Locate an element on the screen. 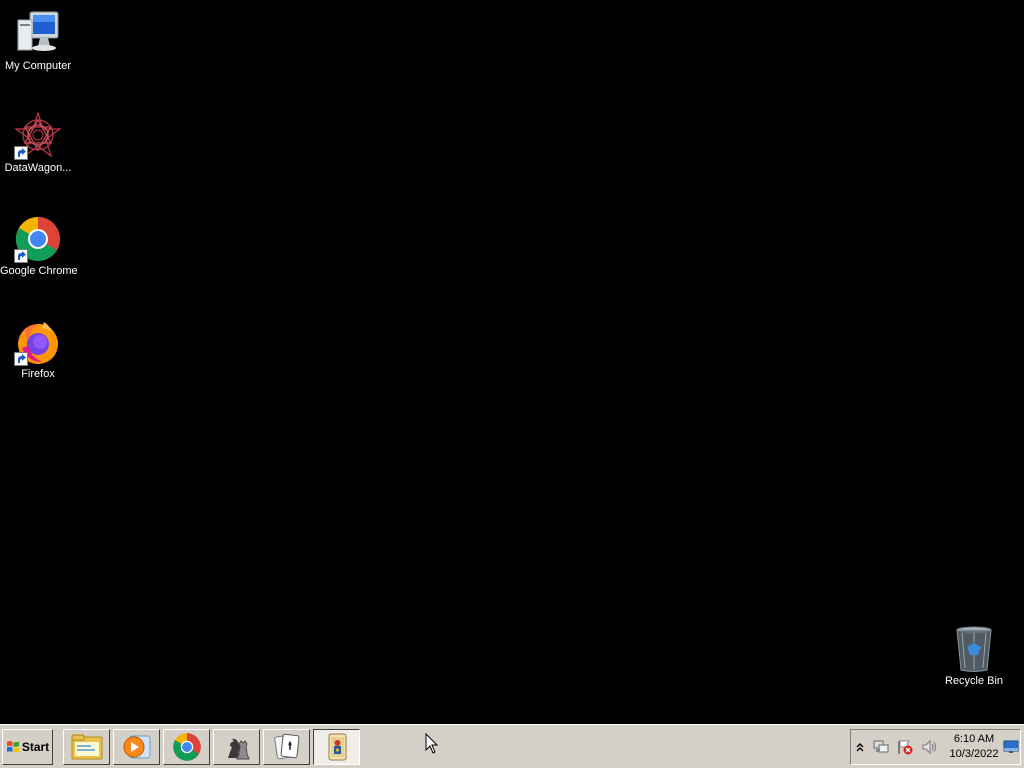 This screenshot has width=1024, height=768. file-explorer-icon is located at coordinates (86, 747).